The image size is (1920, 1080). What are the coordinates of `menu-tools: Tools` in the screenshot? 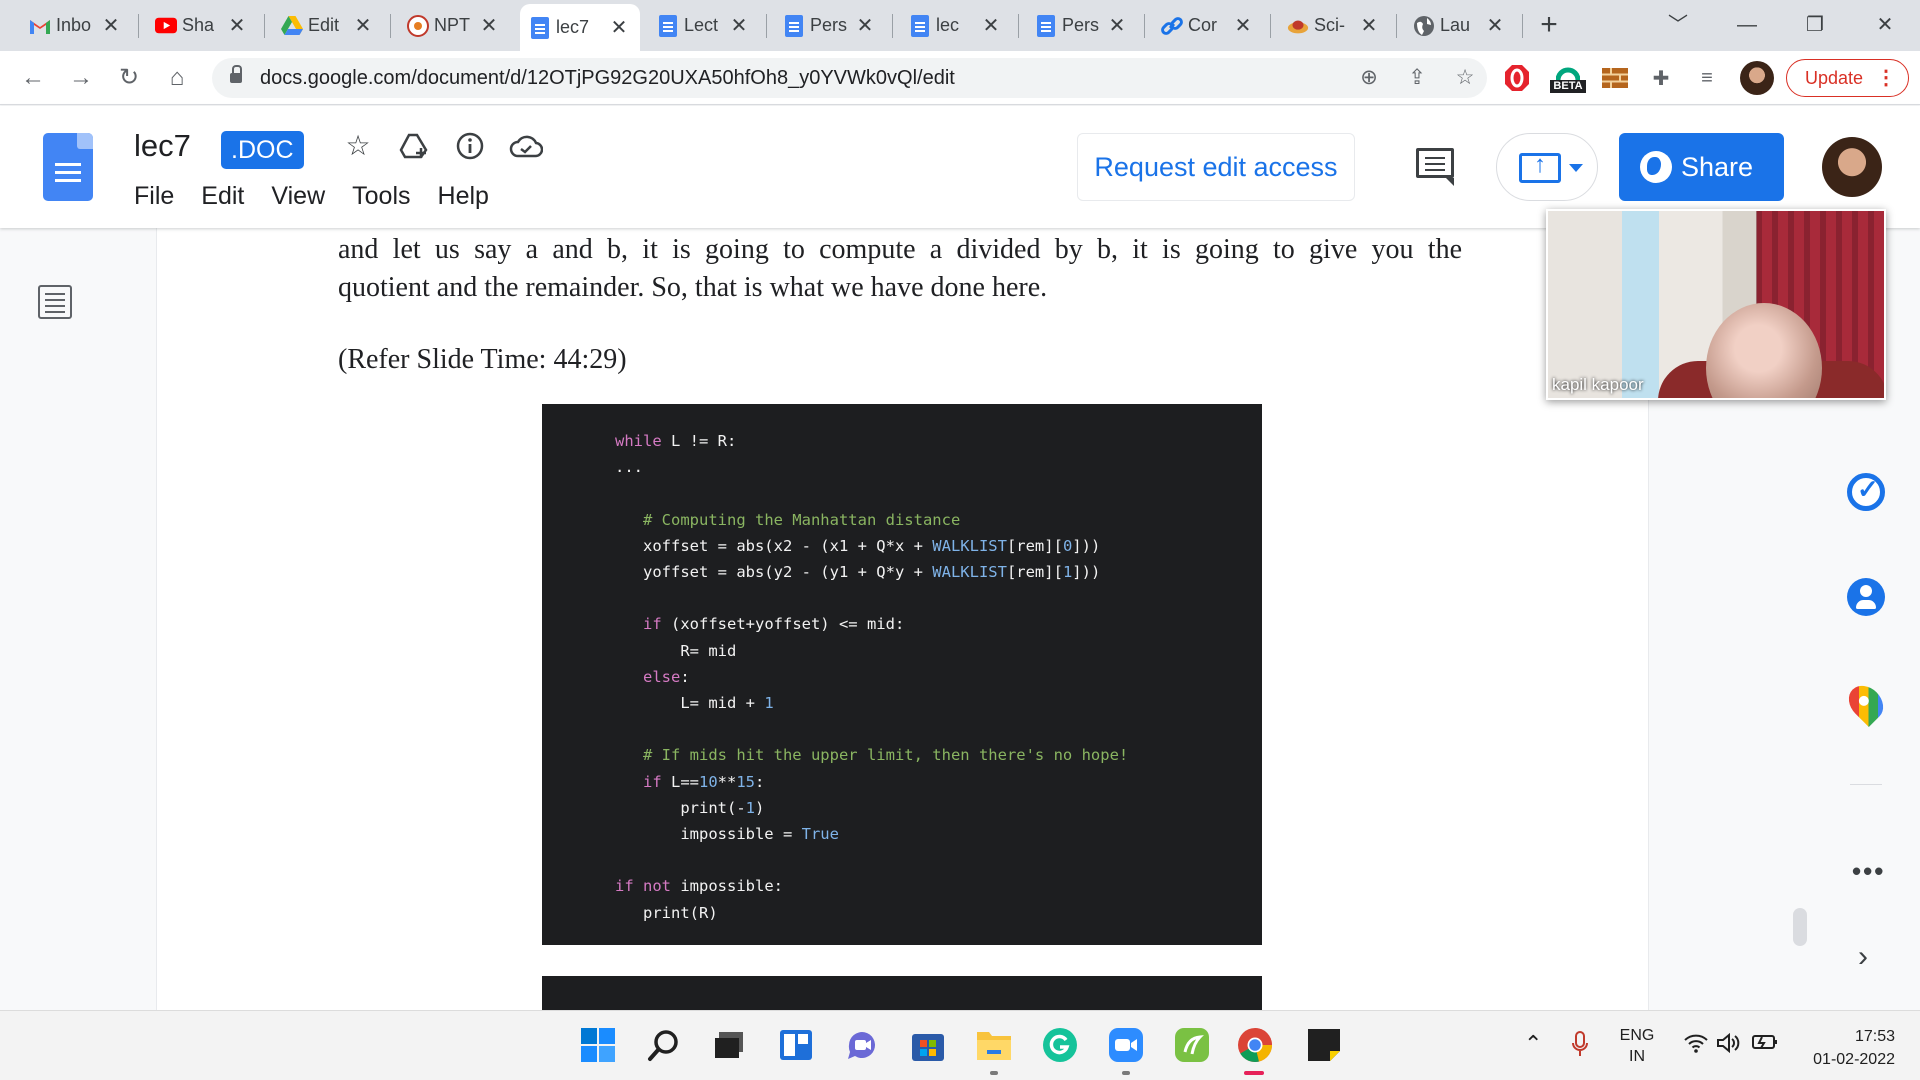 It's located at (381, 196).